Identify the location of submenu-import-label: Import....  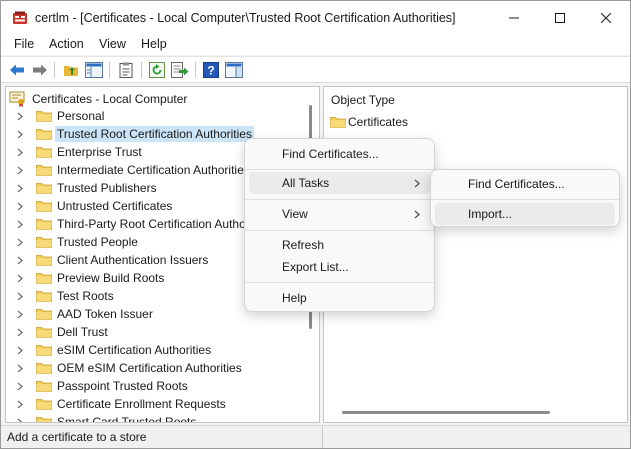
(490, 214).